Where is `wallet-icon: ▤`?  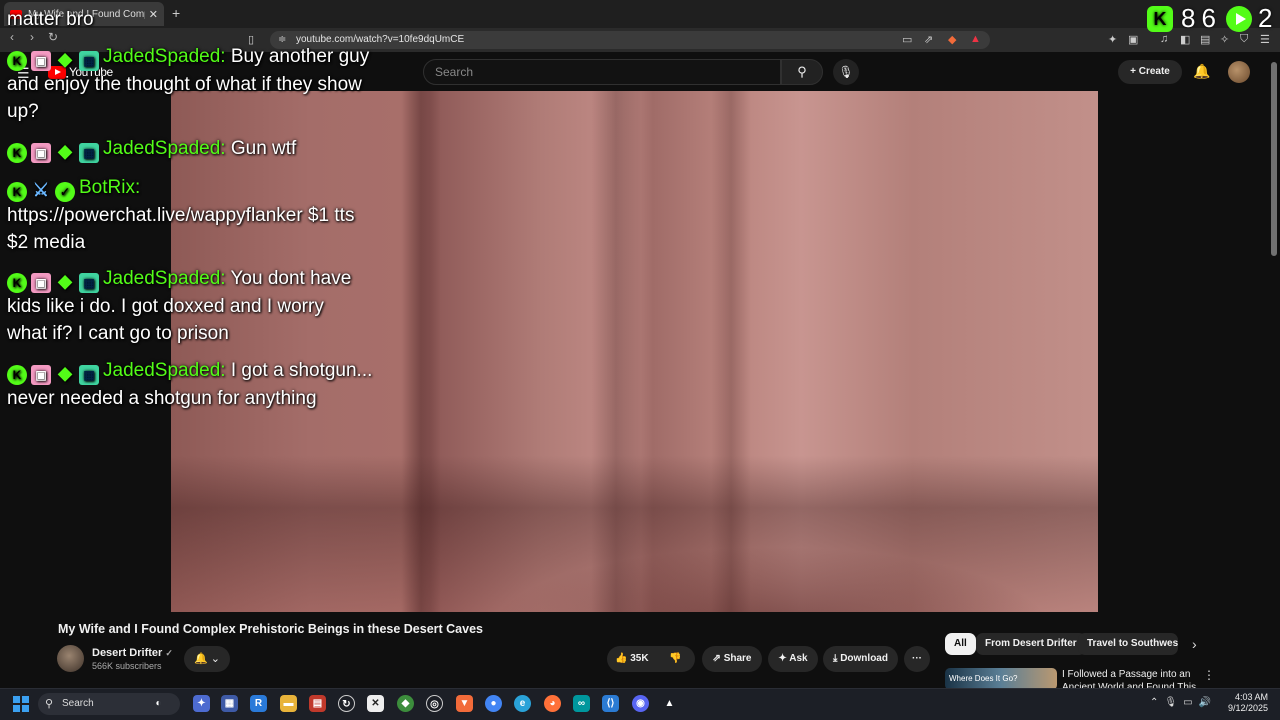
wallet-icon: ▤ is located at coordinates (1205, 39).